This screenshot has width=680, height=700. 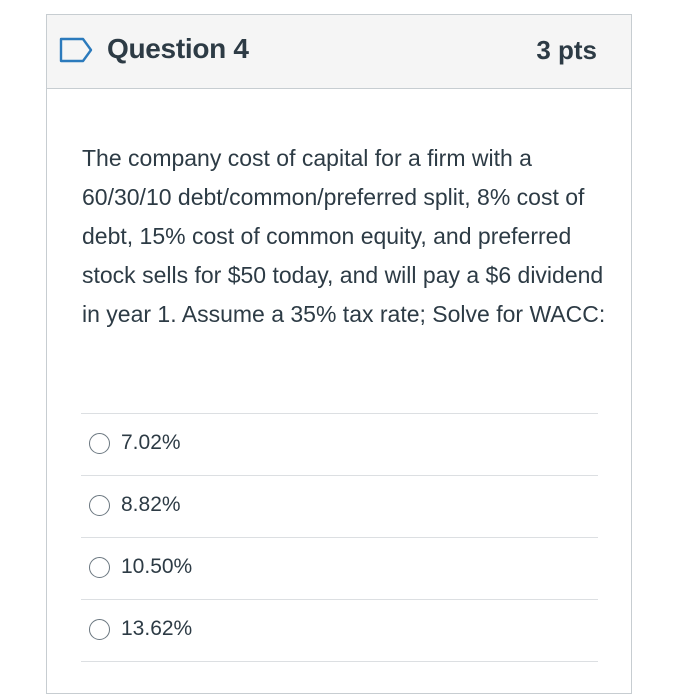 What do you see at coordinates (339, 52) in the screenshot?
I see `question-header: Question 4 3 pts` at bounding box center [339, 52].